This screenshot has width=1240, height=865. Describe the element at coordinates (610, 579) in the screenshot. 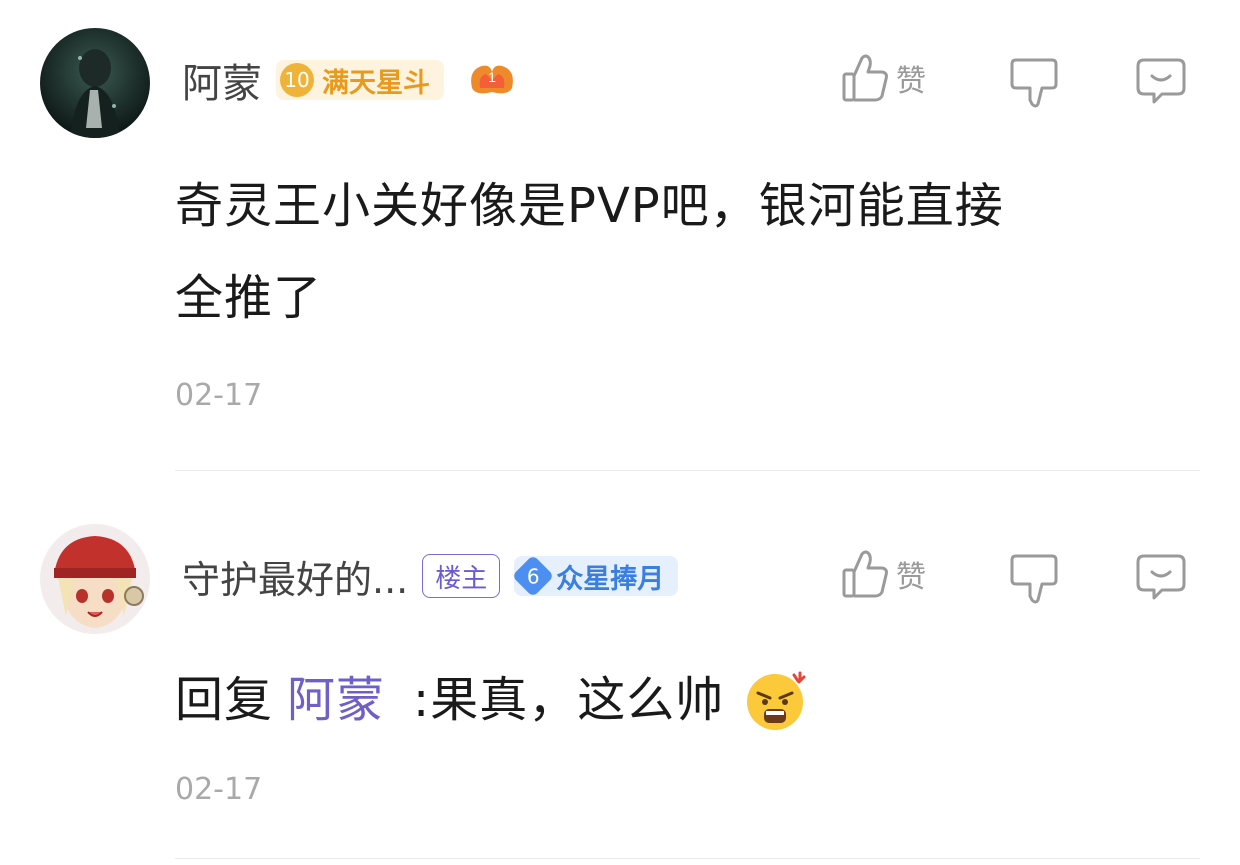

I see `level-title: 众星捧月` at that location.